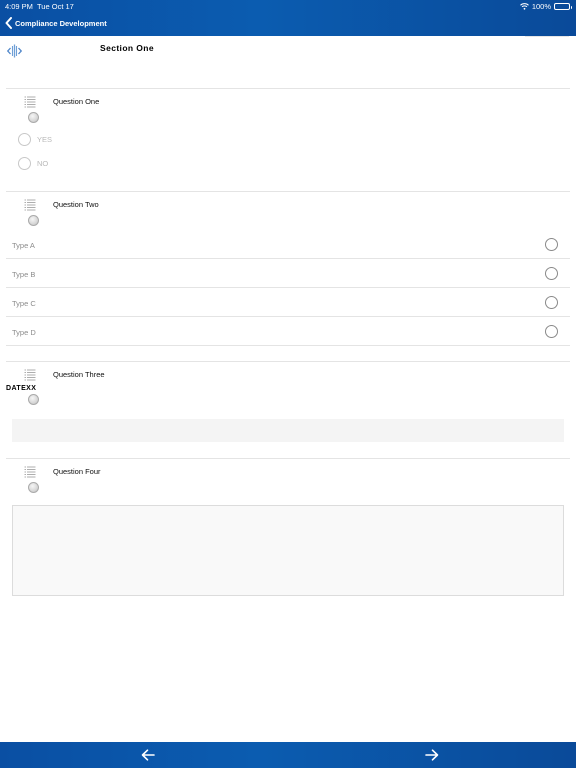  Describe the element at coordinates (55, 6) in the screenshot. I see `status-date: Tue Oct 17` at that location.